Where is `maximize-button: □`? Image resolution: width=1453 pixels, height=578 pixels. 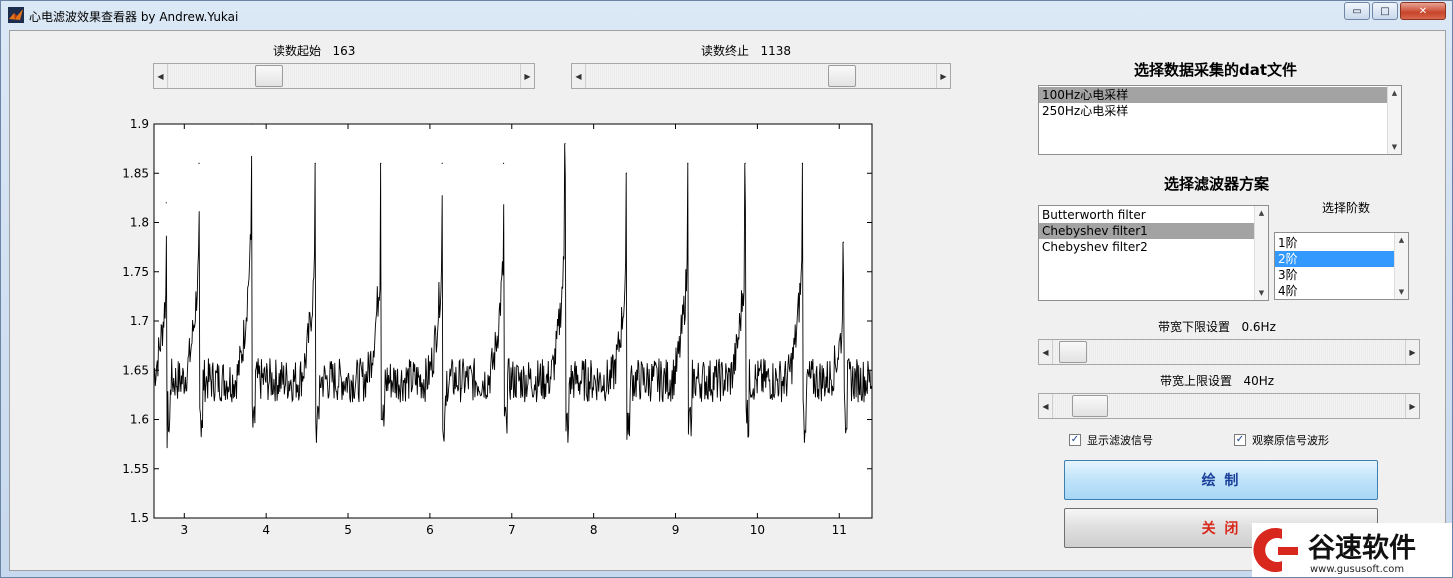
maximize-button: □ is located at coordinates (1385, 11).